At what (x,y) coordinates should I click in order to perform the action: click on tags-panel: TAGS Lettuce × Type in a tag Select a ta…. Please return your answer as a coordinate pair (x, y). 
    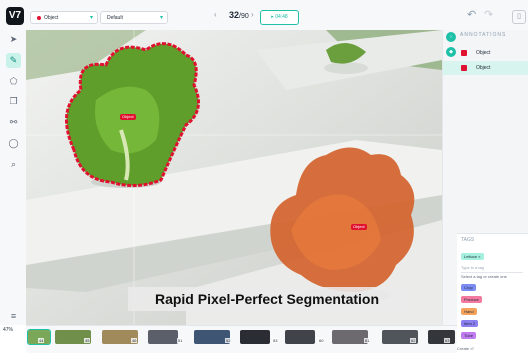
    Looking at the image, I should click on (492, 293).